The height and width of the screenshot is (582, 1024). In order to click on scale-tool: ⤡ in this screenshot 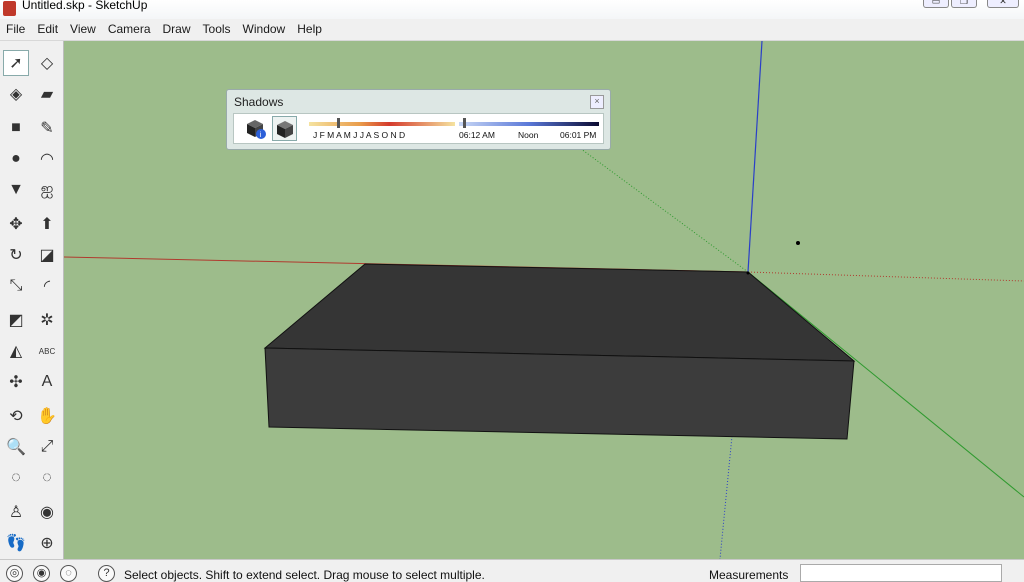, I will do `click(16, 286)`.